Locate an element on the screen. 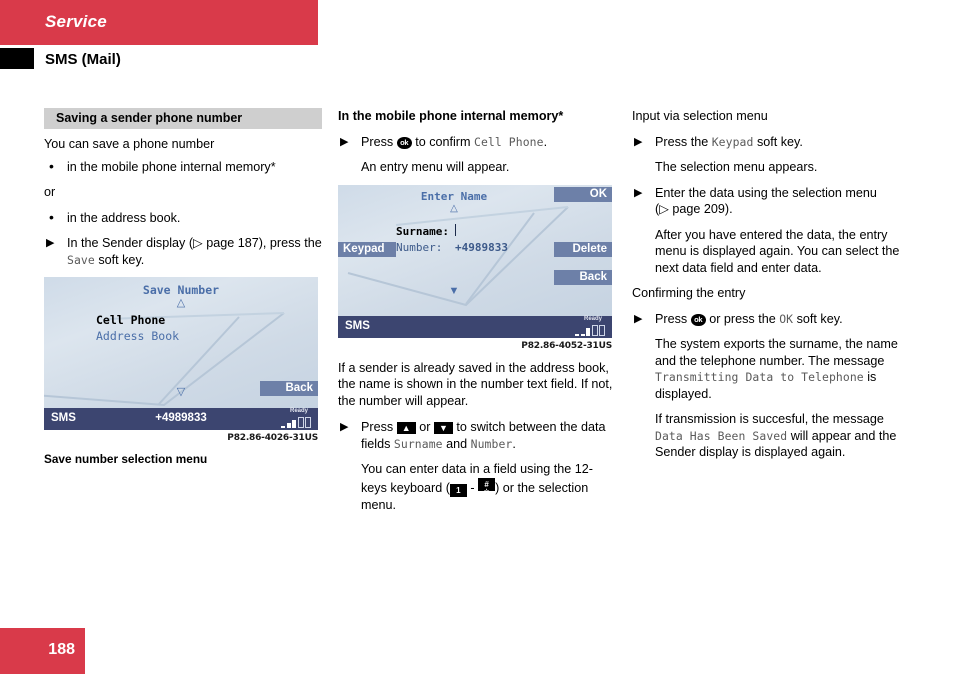  step-note: The selection menu appears. is located at coordinates (736, 167).